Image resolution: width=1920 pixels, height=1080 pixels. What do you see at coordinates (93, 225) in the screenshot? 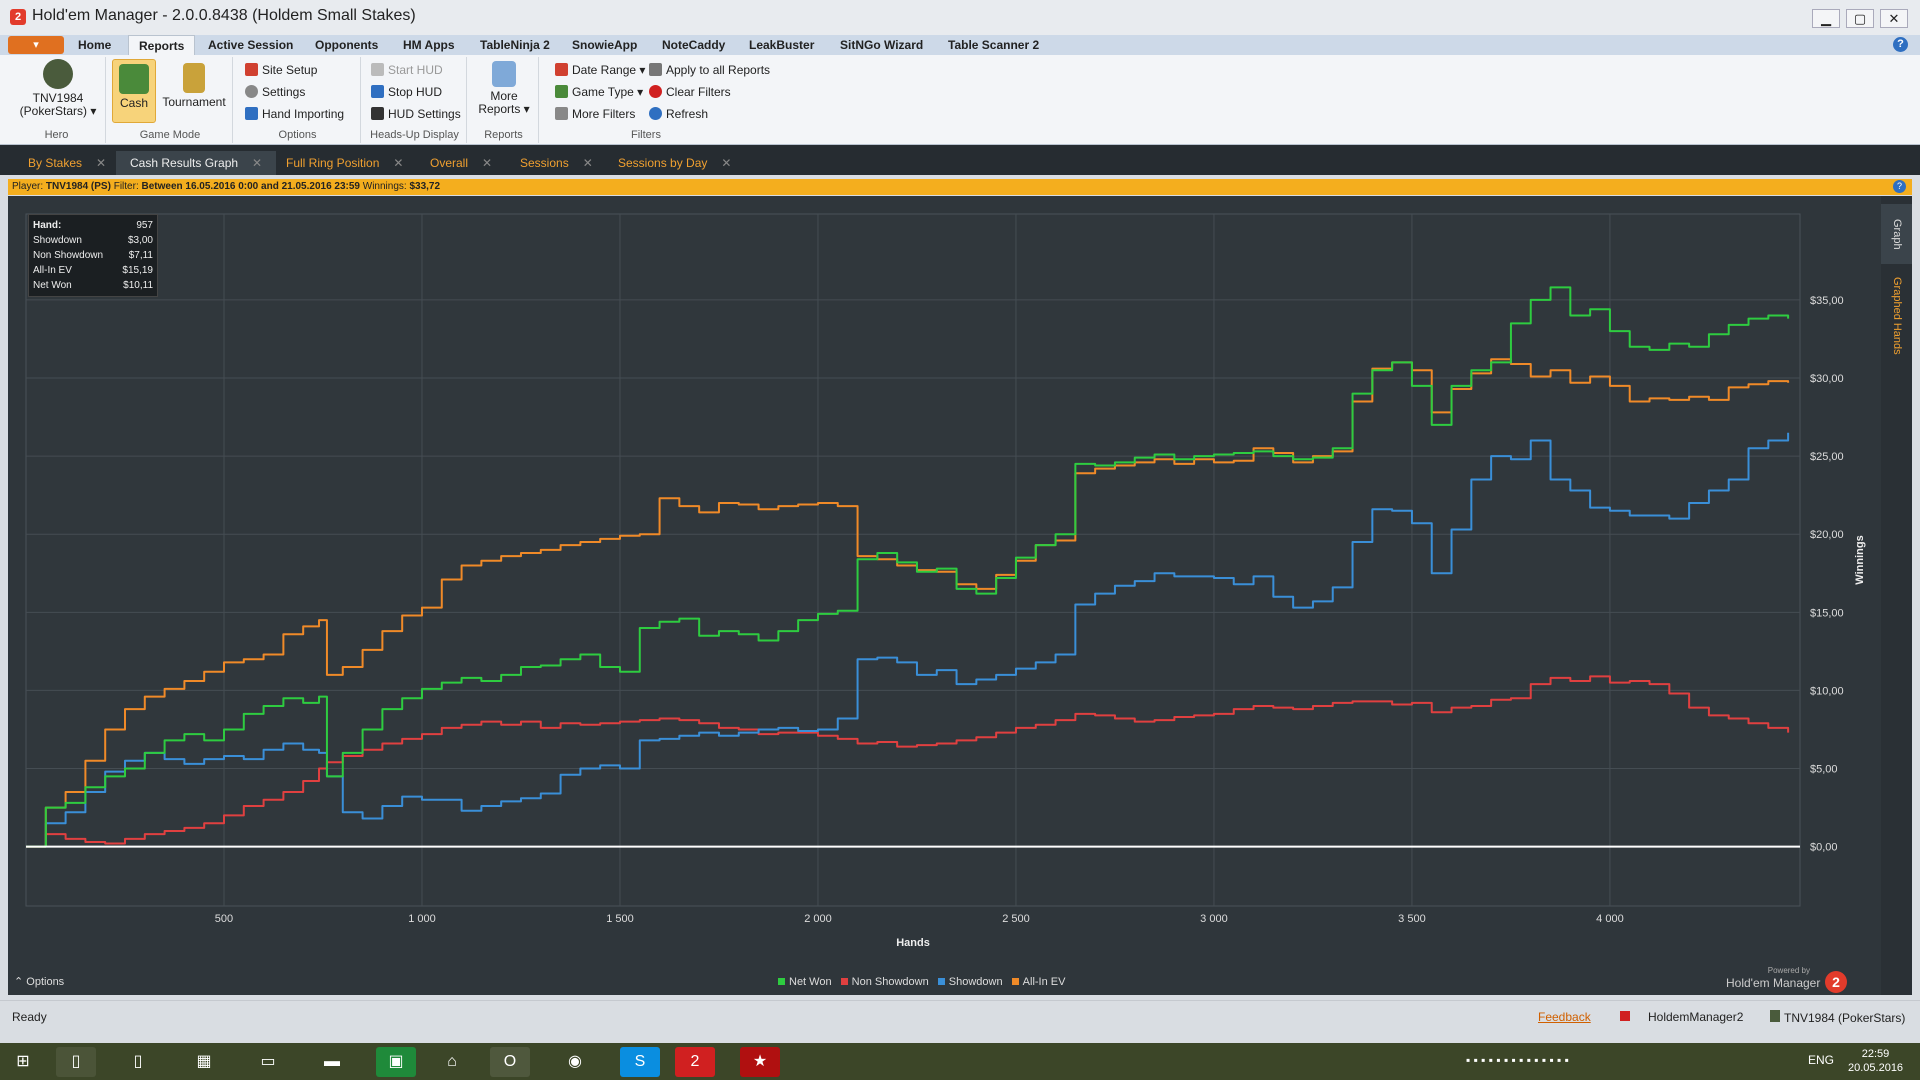
I see `stats-row-hands: Hand: 957` at bounding box center [93, 225].